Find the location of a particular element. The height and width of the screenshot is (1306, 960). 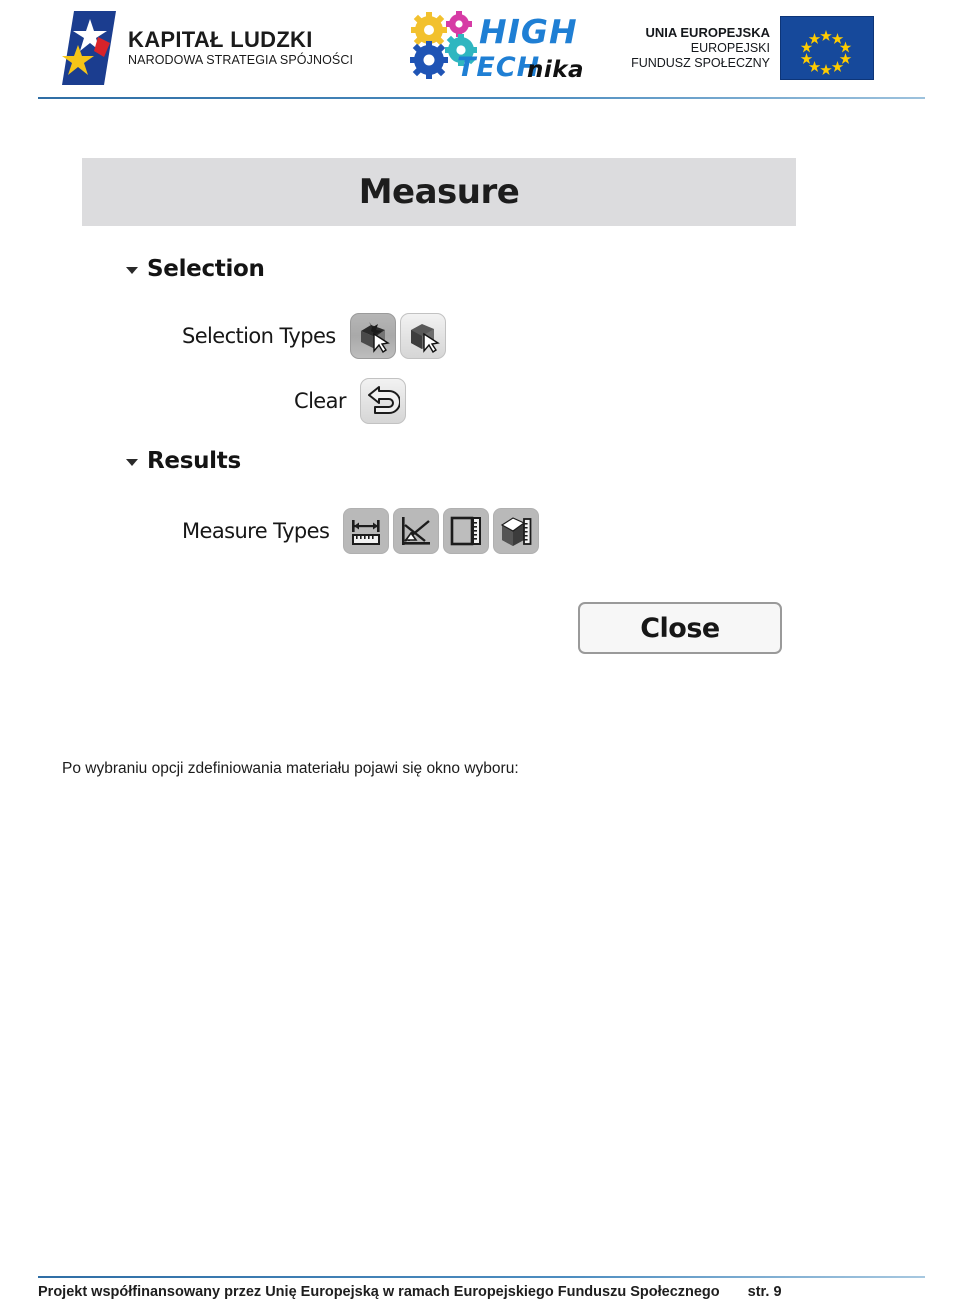

group-label-results: Results is located at coordinates (194, 461).